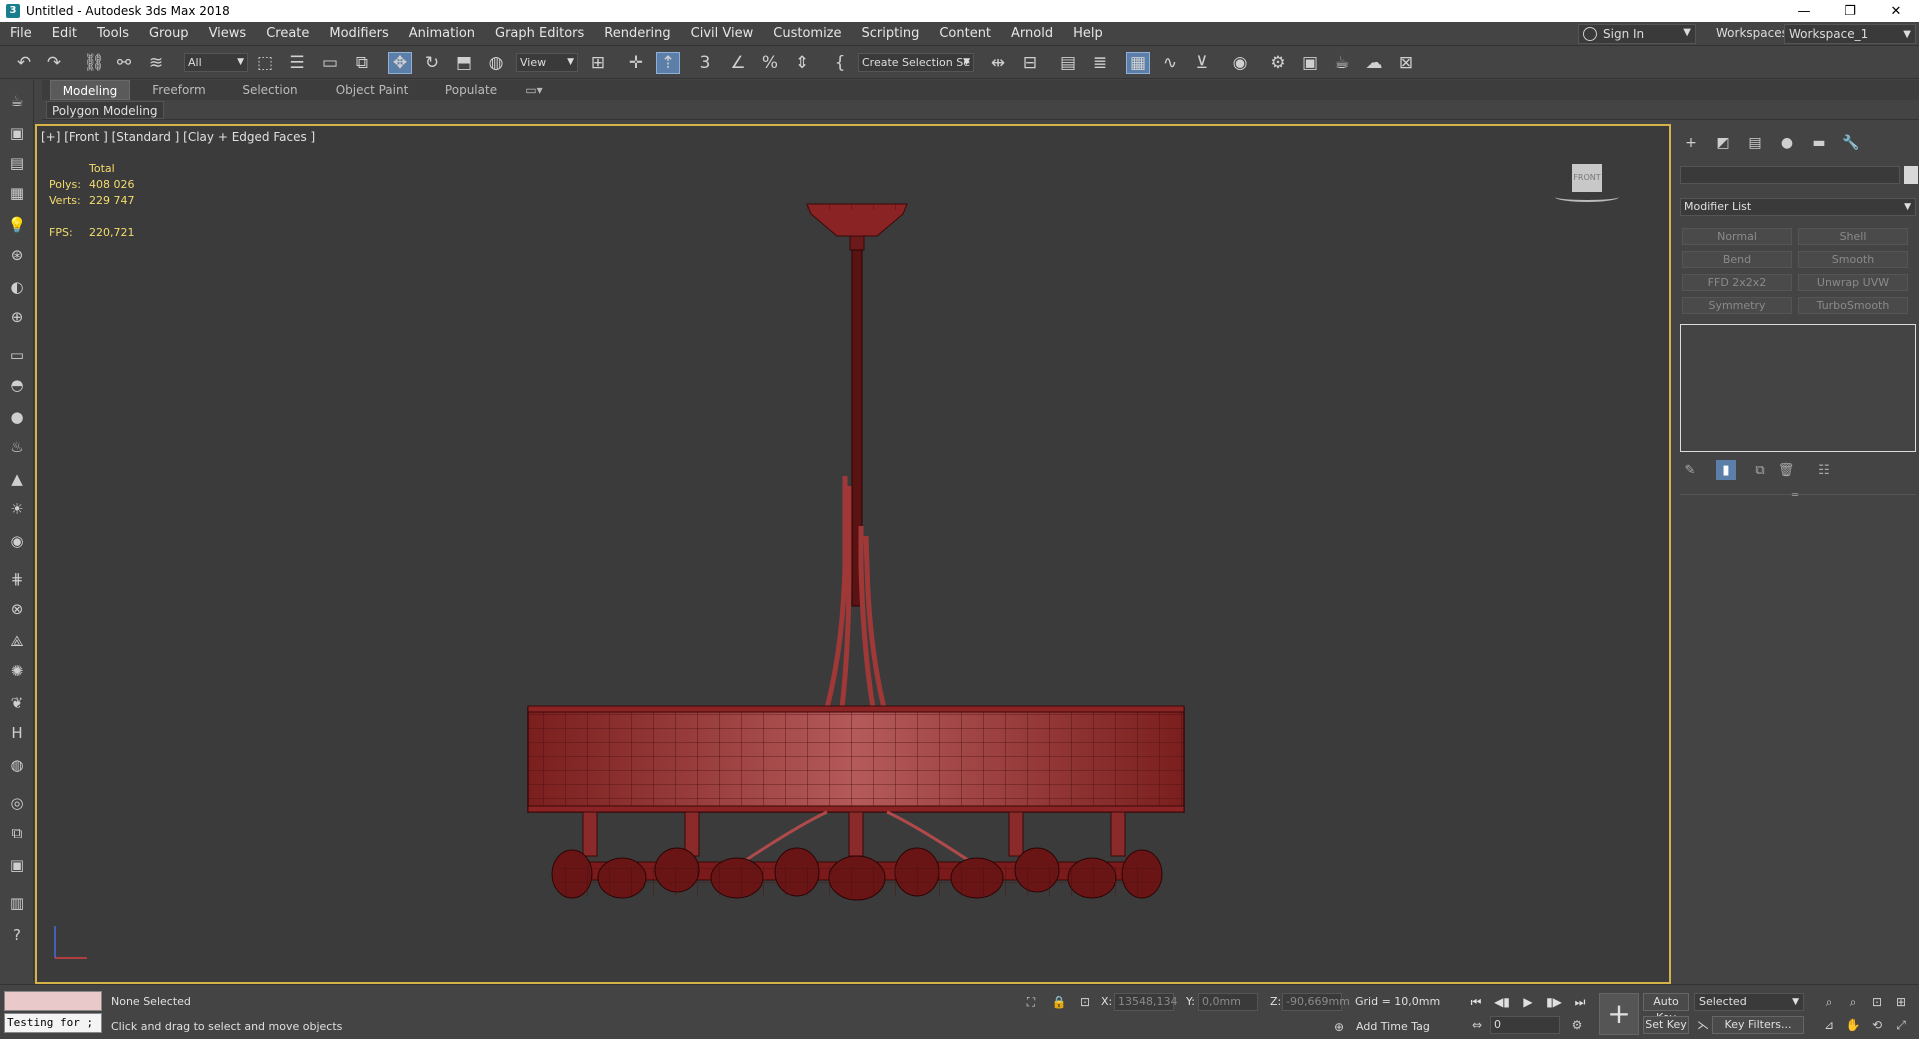 This screenshot has width=1919, height=1039. What do you see at coordinates (998, 63) in the screenshot?
I see `mirror-icon: ⇹` at bounding box center [998, 63].